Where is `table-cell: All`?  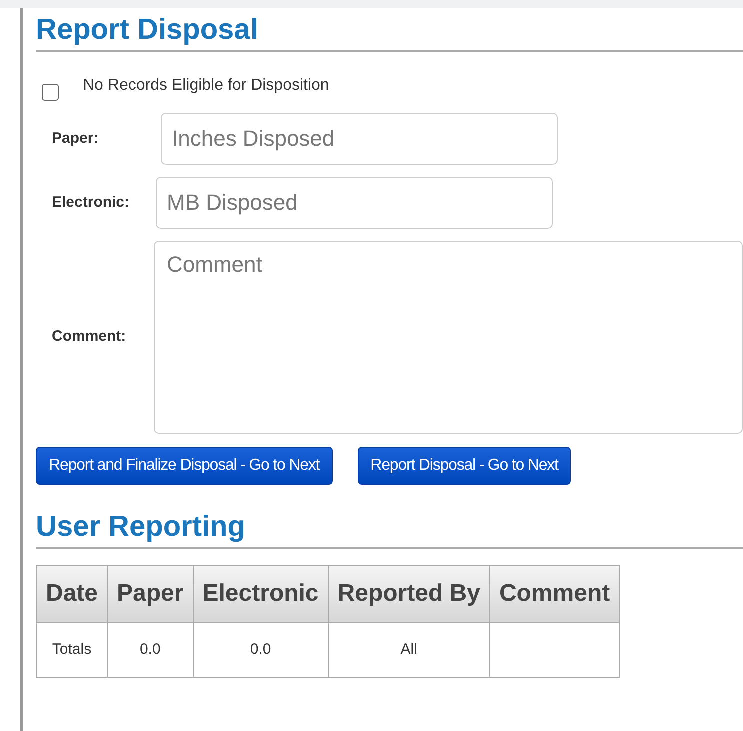
table-cell: All is located at coordinates (409, 650).